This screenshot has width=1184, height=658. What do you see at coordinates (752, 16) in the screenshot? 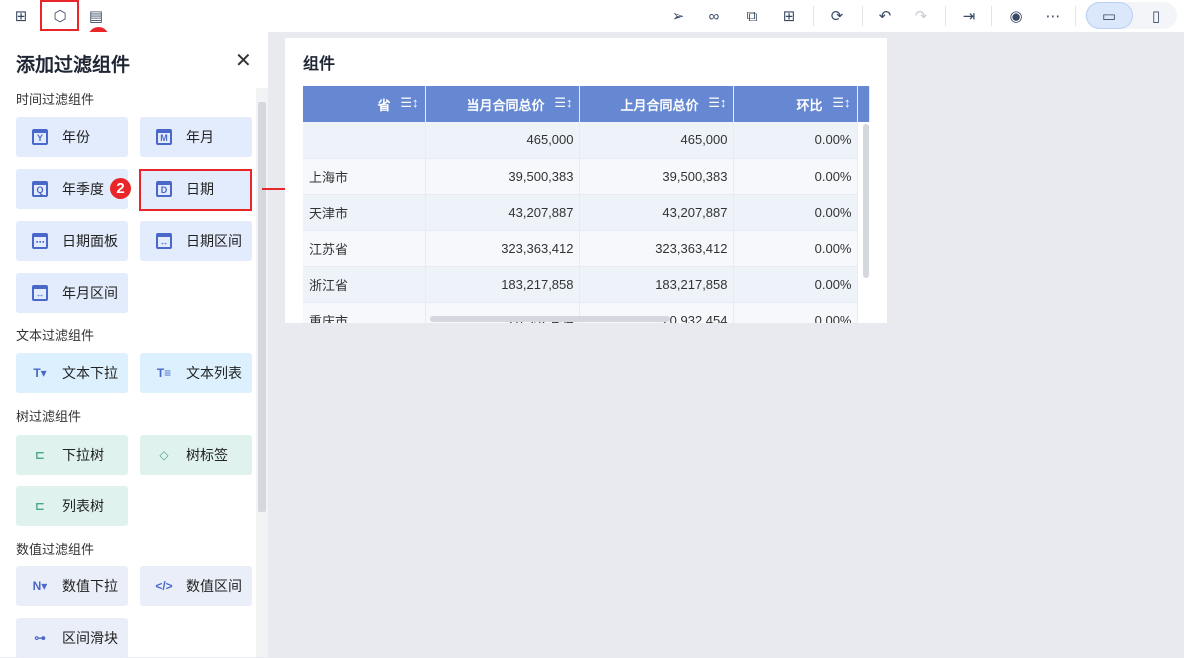
I see `screenshot-icon: ⧉` at bounding box center [752, 16].